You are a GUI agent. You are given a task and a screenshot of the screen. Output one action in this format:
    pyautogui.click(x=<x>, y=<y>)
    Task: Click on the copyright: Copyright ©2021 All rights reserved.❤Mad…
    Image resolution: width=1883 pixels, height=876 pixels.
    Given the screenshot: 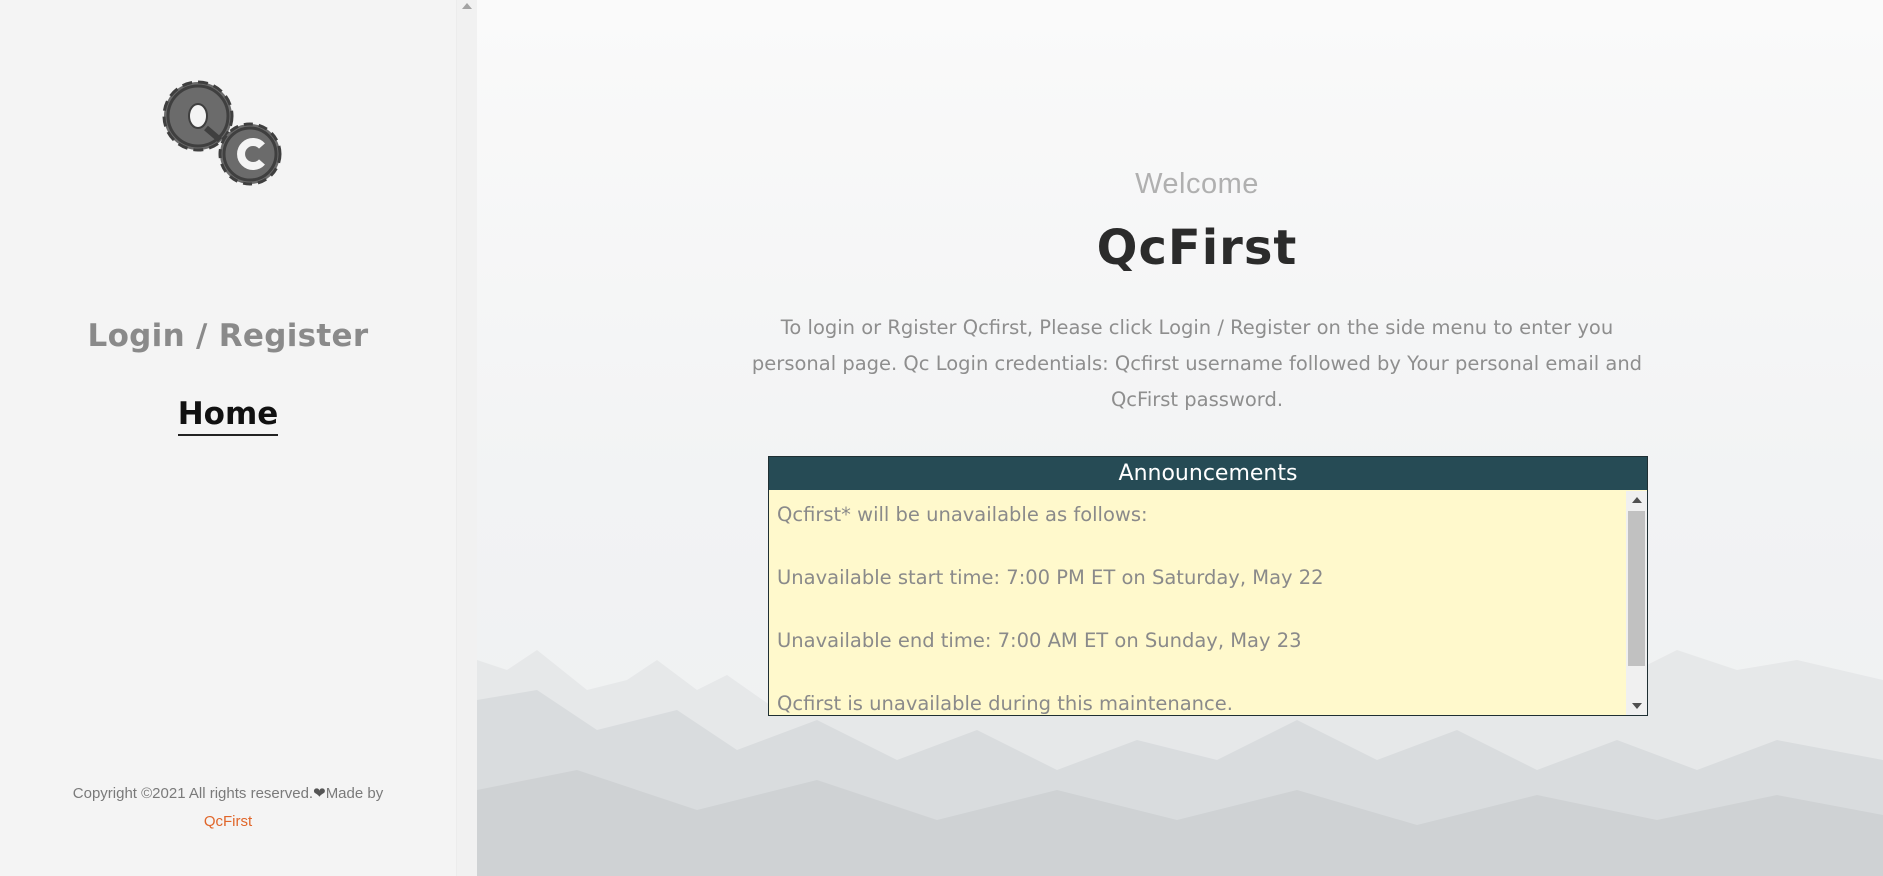 What is the action you would take?
    pyautogui.click(x=228, y=808)
    